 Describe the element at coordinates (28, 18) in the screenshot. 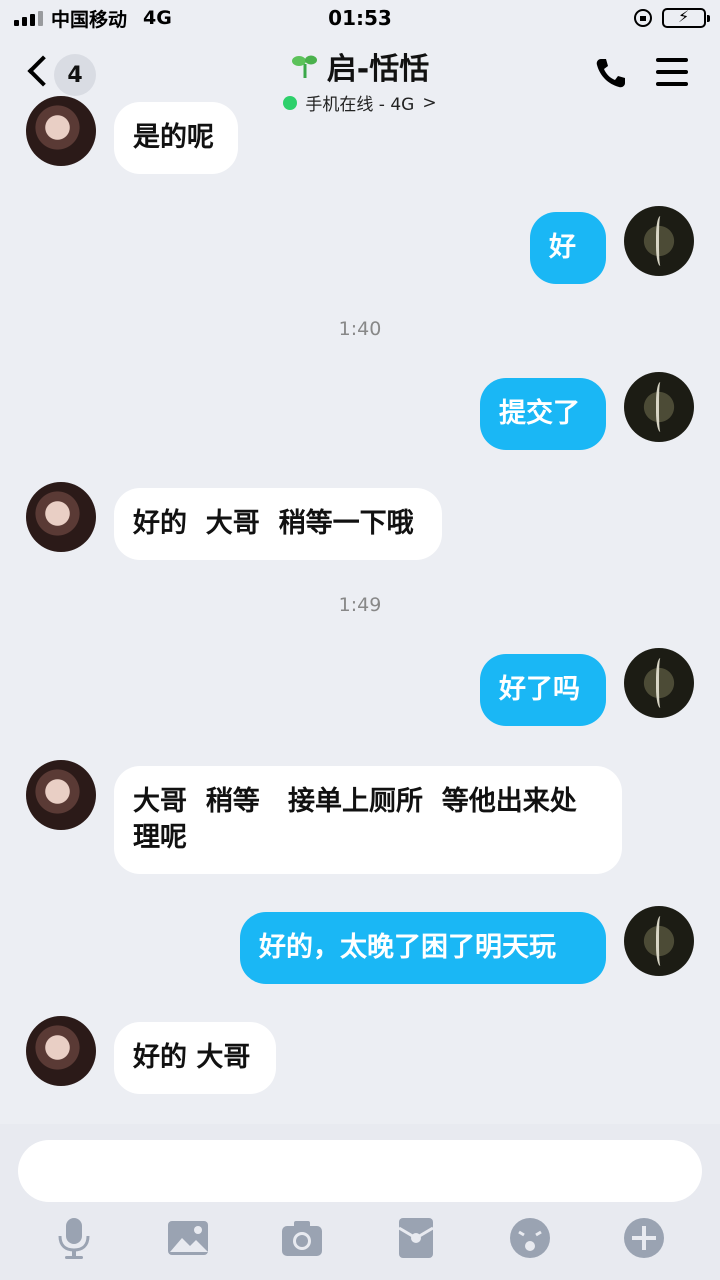

I see `signal-icon` at that location.